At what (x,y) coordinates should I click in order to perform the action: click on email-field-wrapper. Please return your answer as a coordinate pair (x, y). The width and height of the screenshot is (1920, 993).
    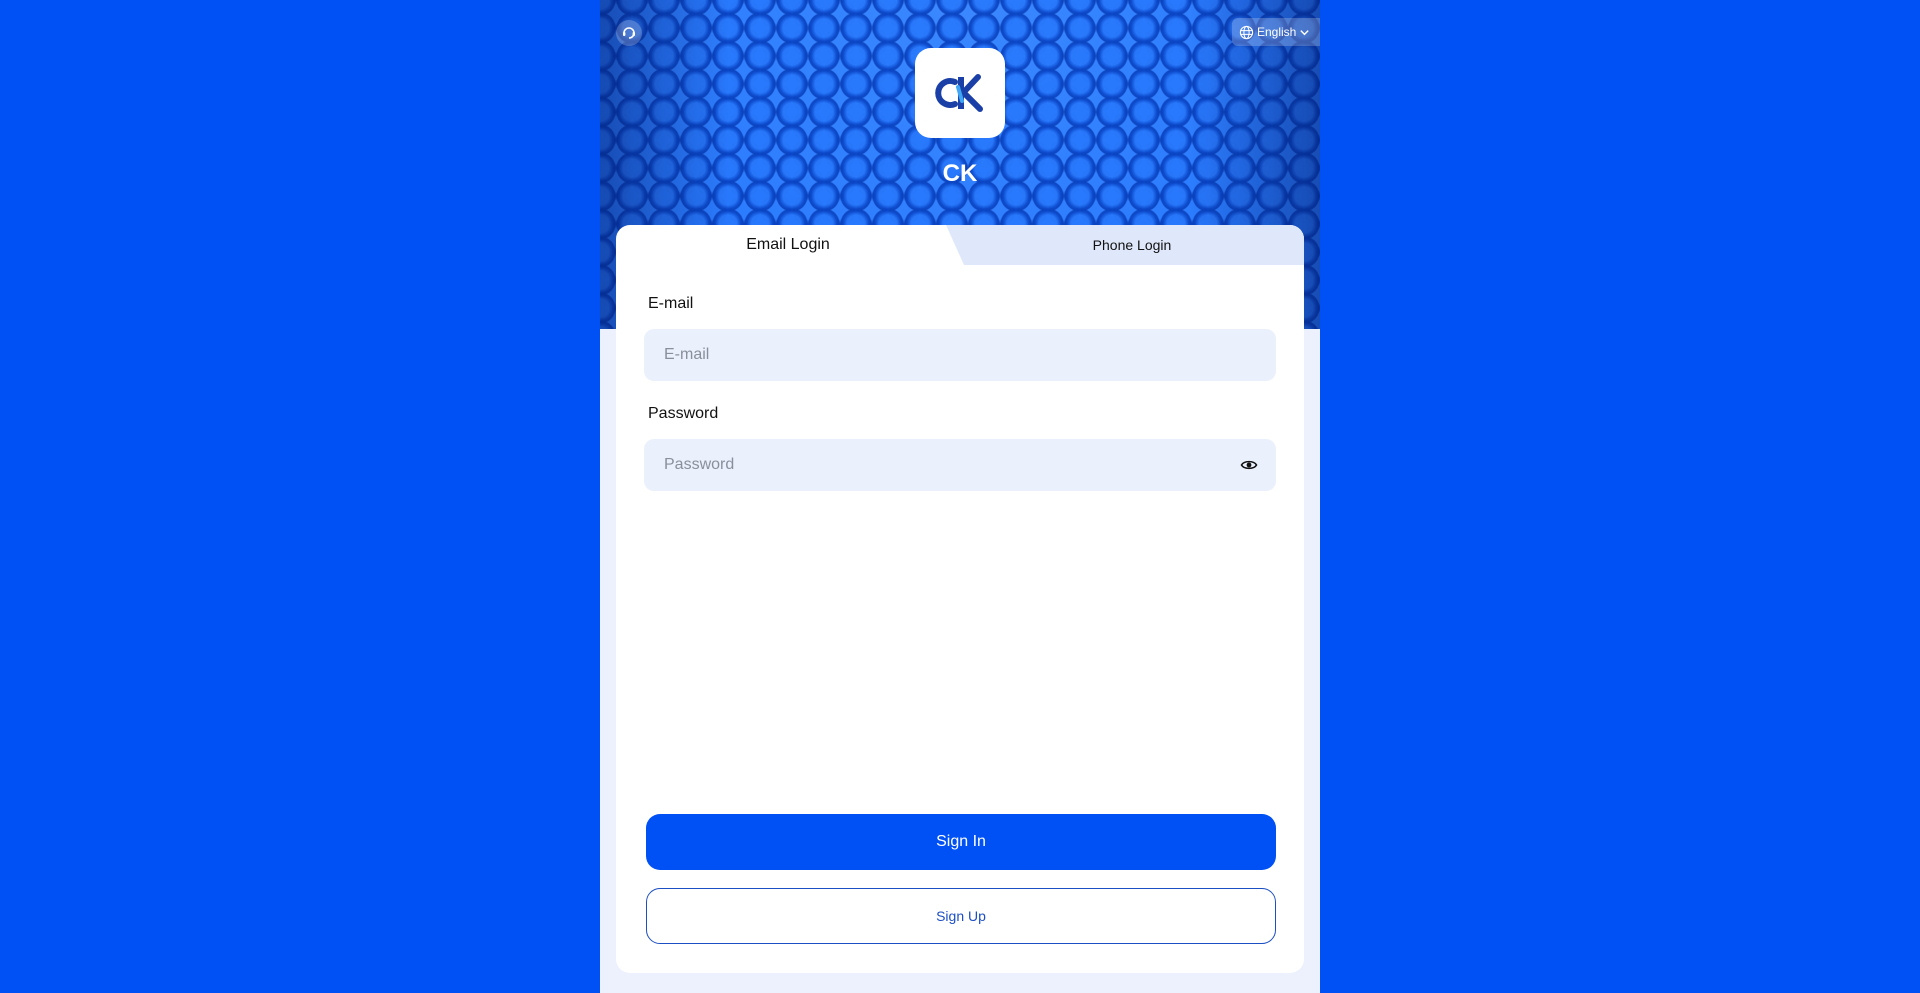
    Looking at the image, I should click on (960, 355).